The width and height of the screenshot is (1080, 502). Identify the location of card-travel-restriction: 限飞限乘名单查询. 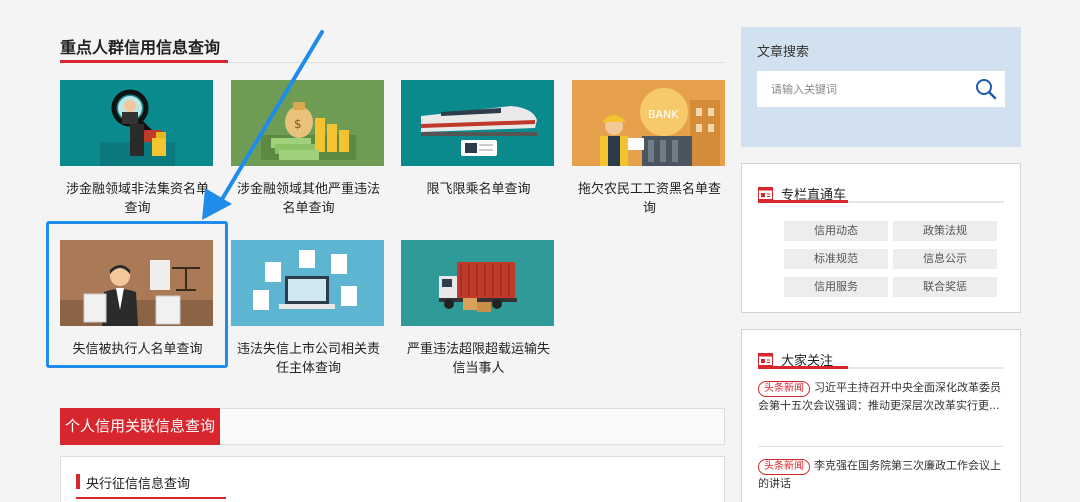
(478, 139).